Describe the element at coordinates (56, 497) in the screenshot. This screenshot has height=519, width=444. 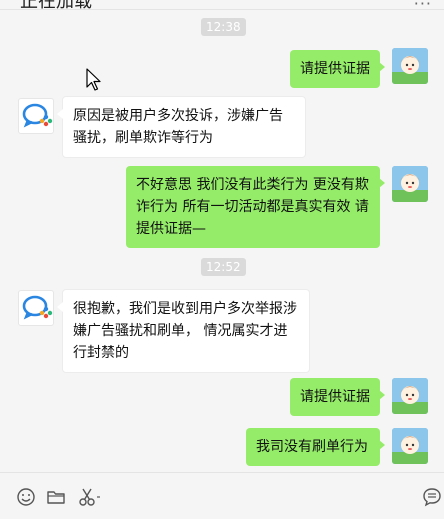
I see `folder-icon` at that location.